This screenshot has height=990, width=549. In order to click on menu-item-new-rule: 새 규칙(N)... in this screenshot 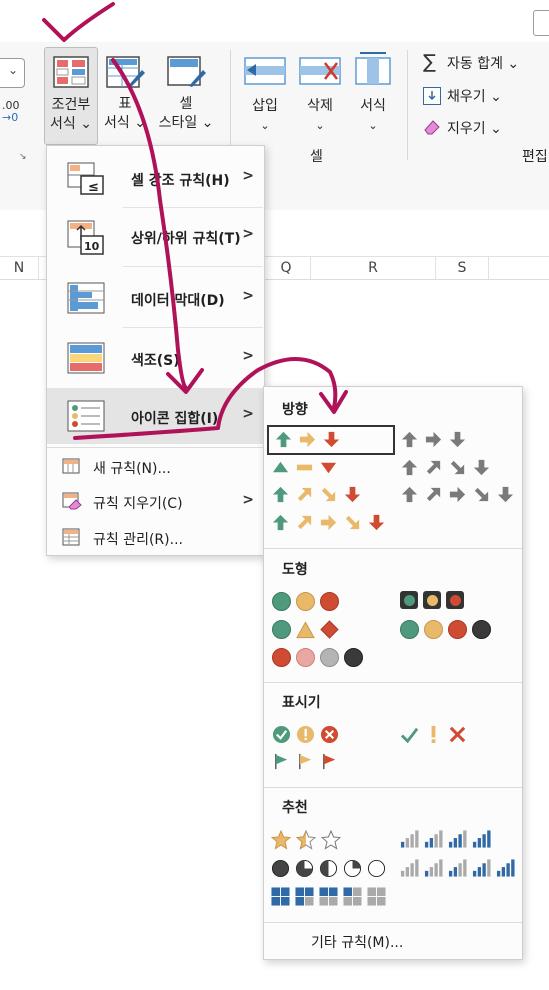, I will do `click(155, 467)`.